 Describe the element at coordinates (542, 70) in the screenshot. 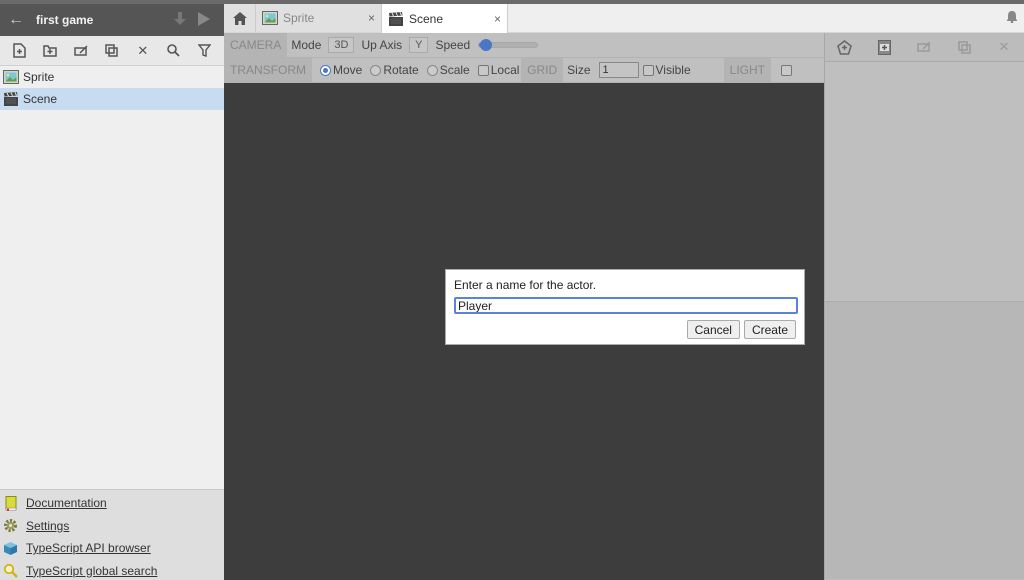

I see `grid-section-label: GRID` at that location.